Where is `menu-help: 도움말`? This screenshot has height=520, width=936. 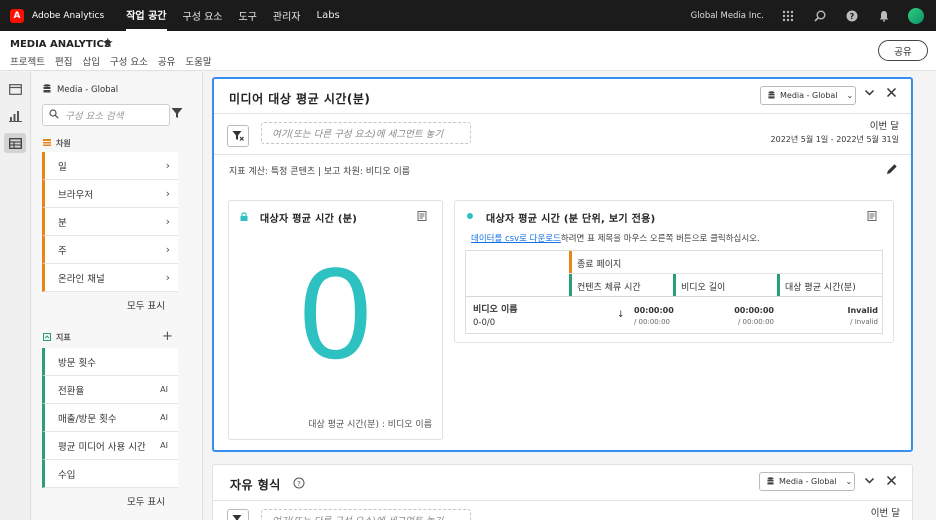
menu-help: 도움말 is located at coordinates (198, 61).